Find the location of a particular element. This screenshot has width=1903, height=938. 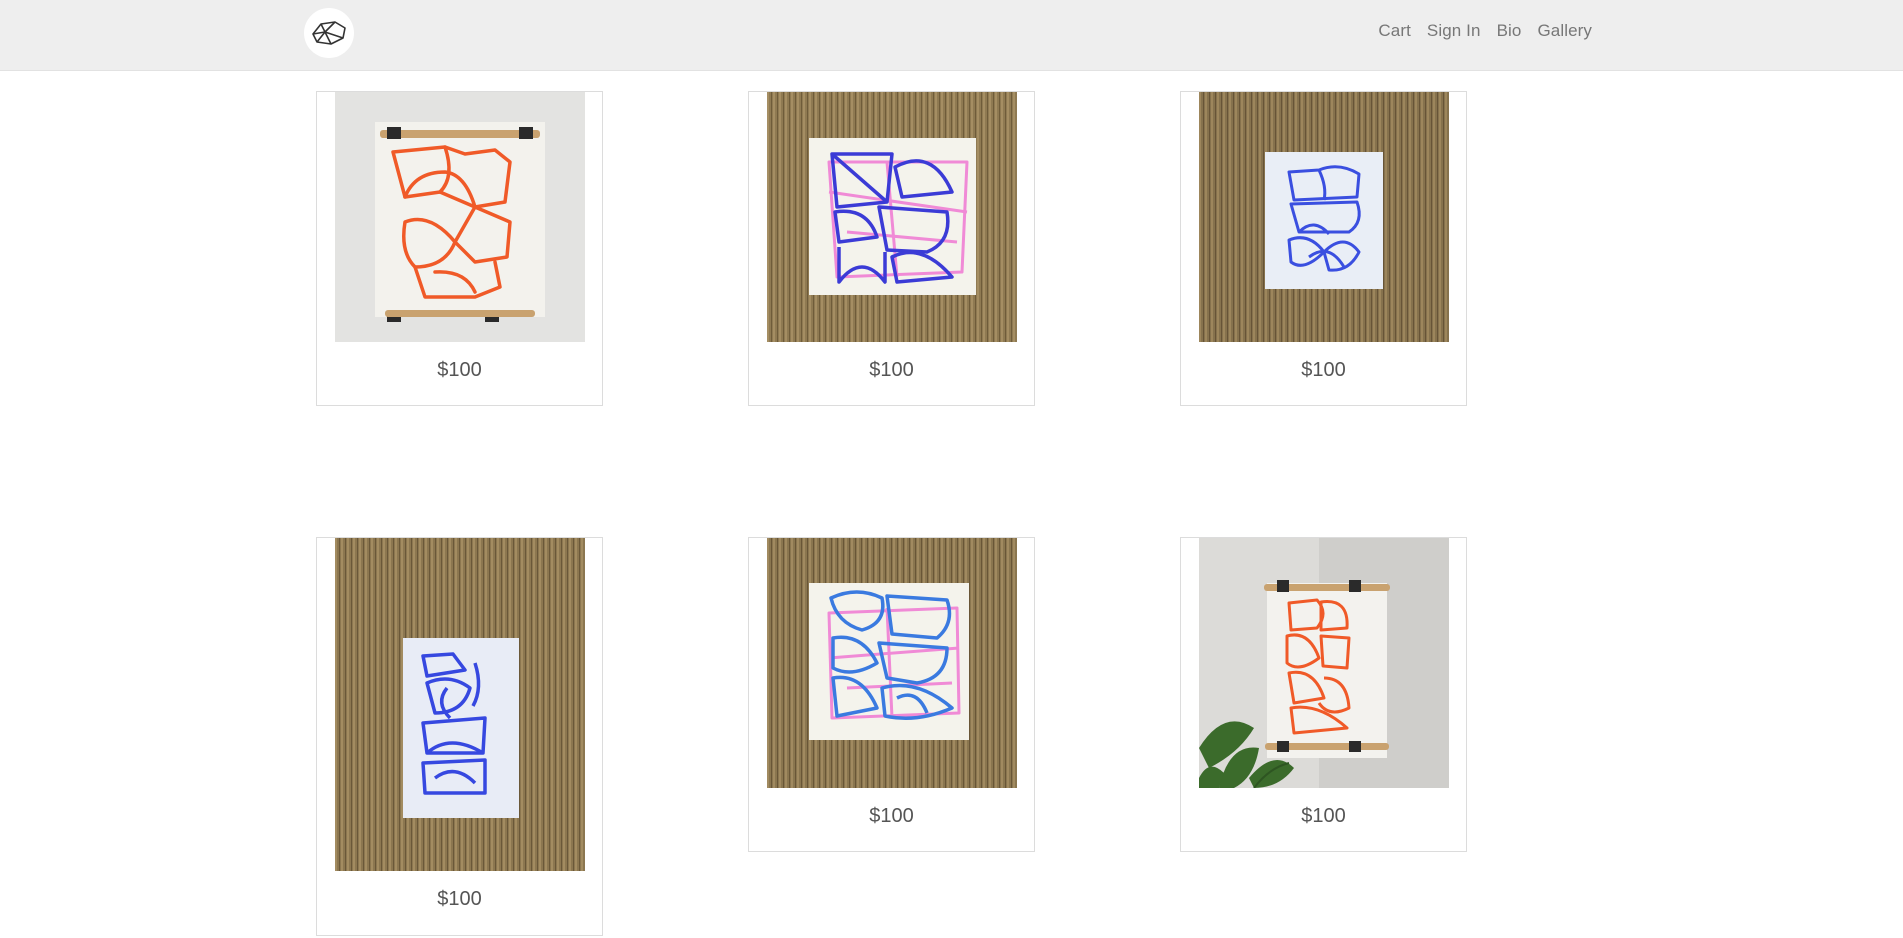

main-nav: Cart Sign In Bio Gallery is located at coordinates (1485, 31).